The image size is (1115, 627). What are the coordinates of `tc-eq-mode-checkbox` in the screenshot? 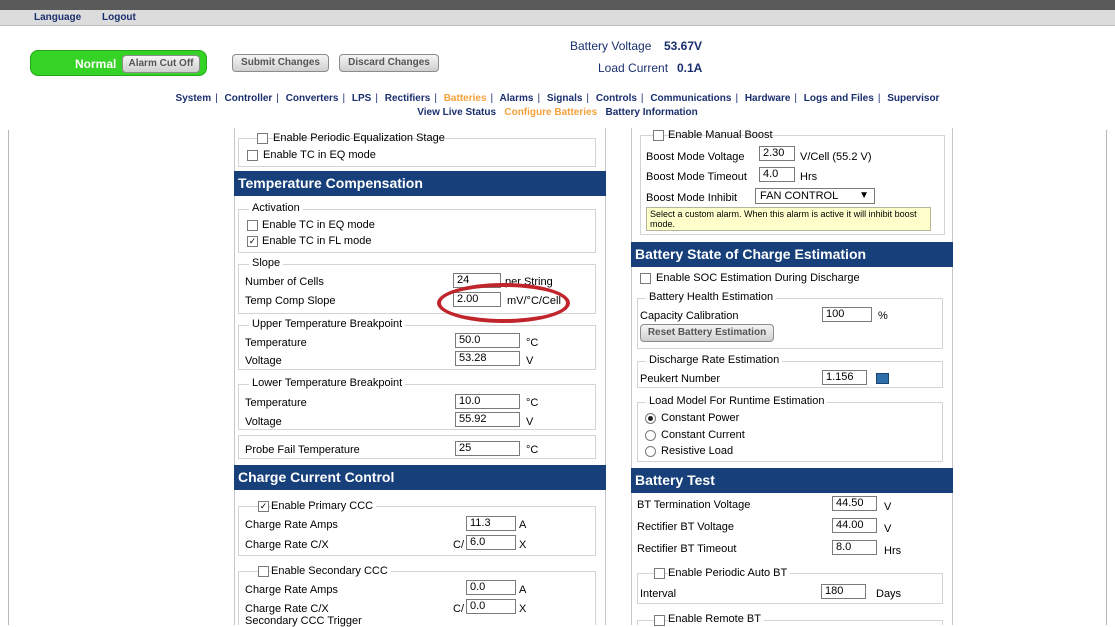 It's located at (252, 225).